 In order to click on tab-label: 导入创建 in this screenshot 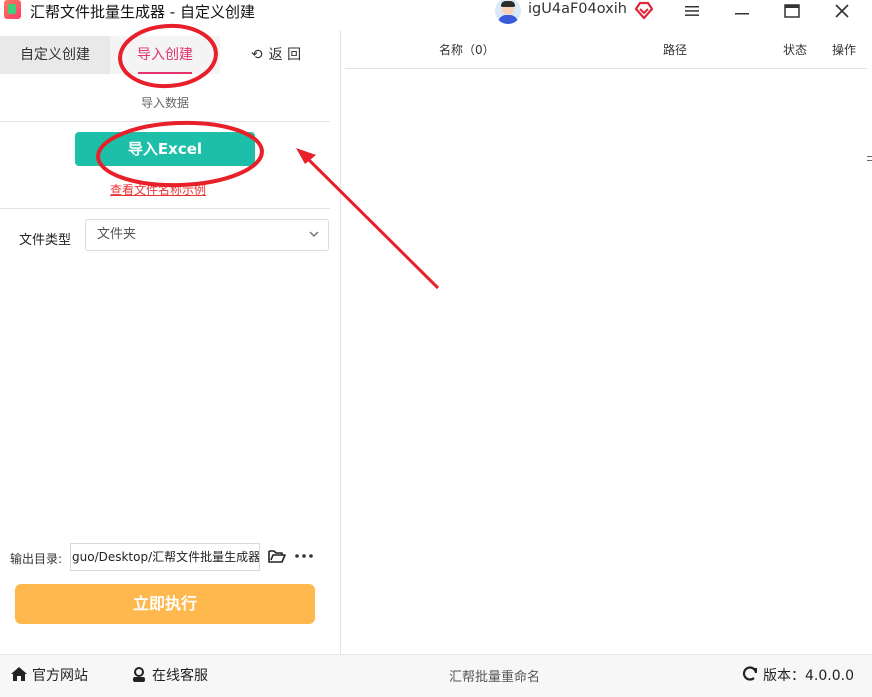, I will do `click(165, 55)`.